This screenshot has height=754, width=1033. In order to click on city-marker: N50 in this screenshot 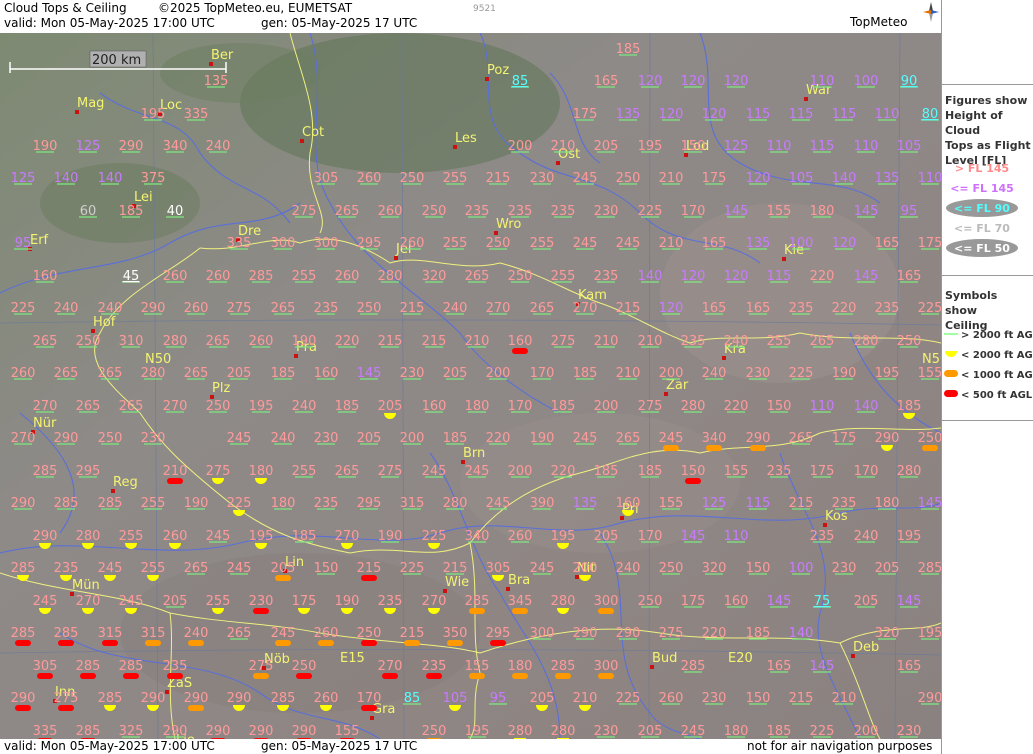, I will do `click(931, 359)`.